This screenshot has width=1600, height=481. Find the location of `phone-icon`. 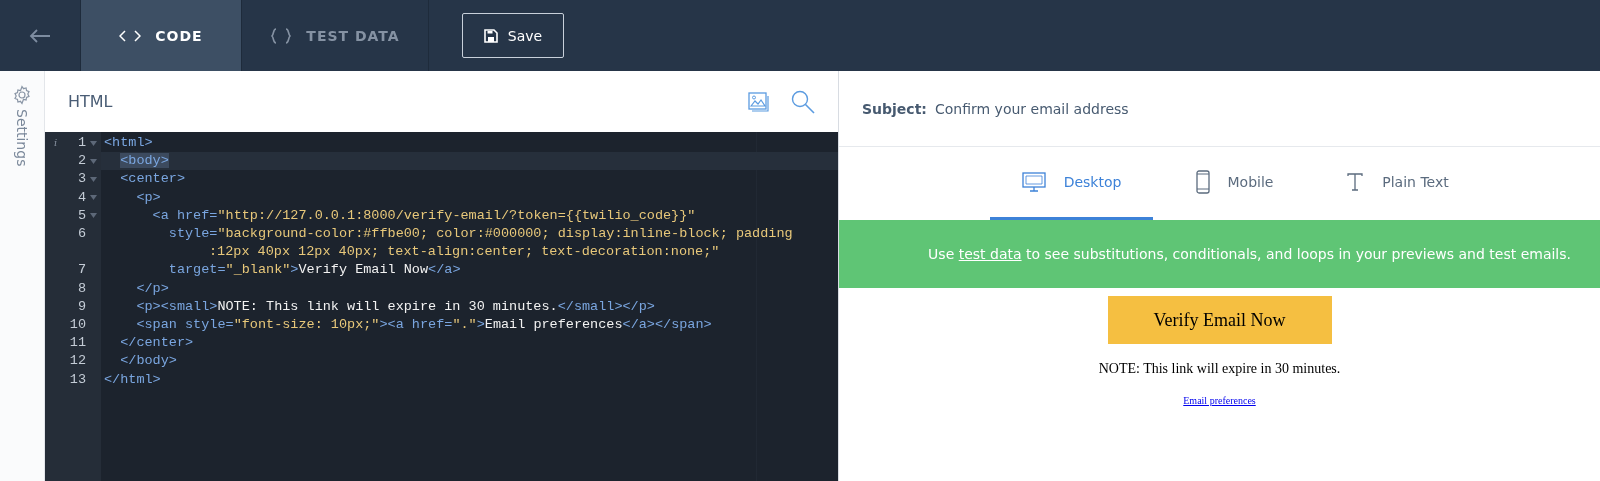

phone-icon is located at coordinates (1202, 182).